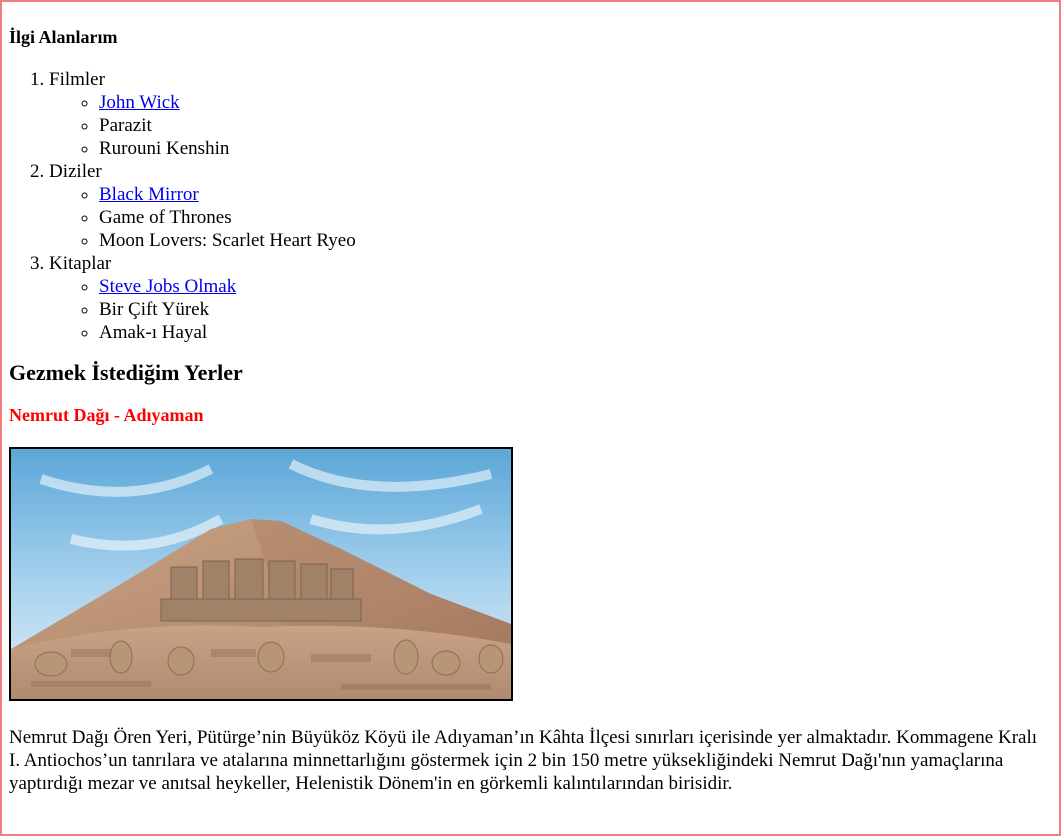  Describe the element at coordinates (63, 37) in the screenshot. I see `interests-title: İlgi Alanlarım` at that location.